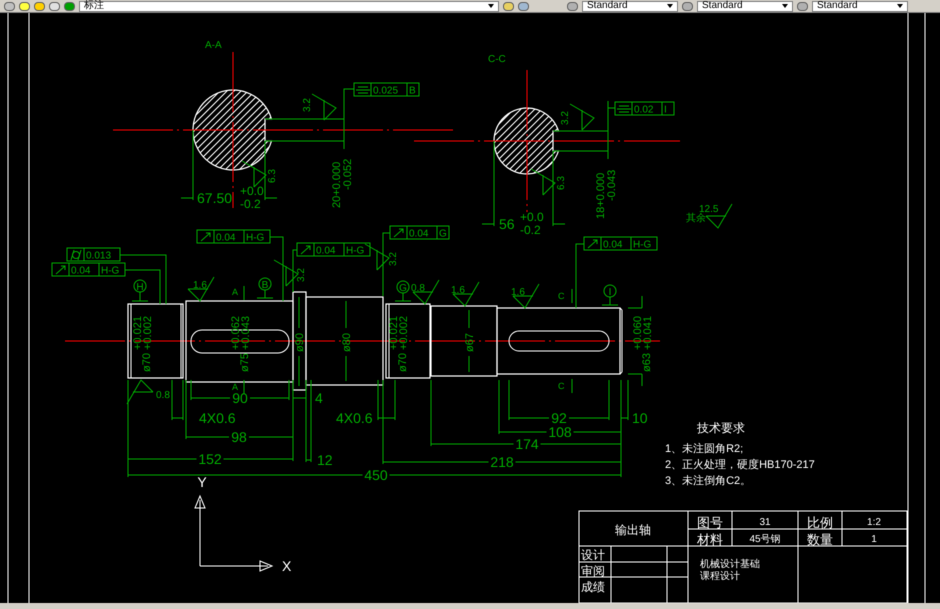 The width and height of the screenshot is (940, 609). Describe the element at coordinates (765, 522) in the screenshot. I see `title-block-value: 31` at that location.